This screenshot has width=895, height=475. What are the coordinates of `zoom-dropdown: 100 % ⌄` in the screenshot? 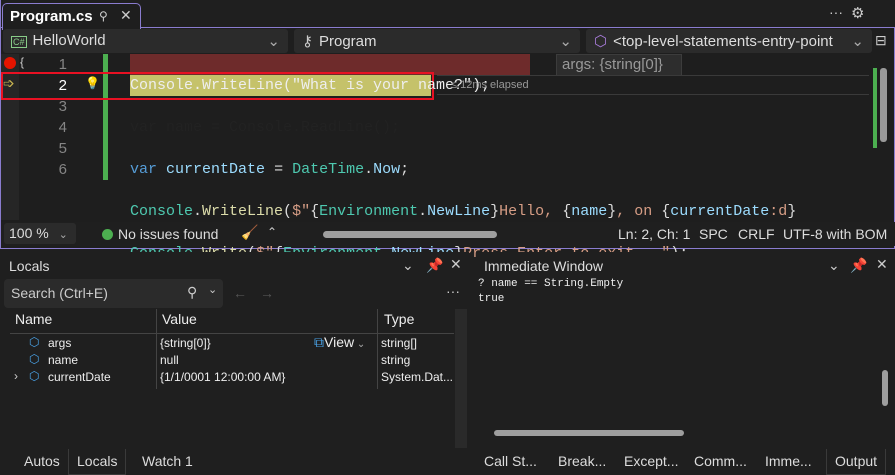 It's located at (40, 233).